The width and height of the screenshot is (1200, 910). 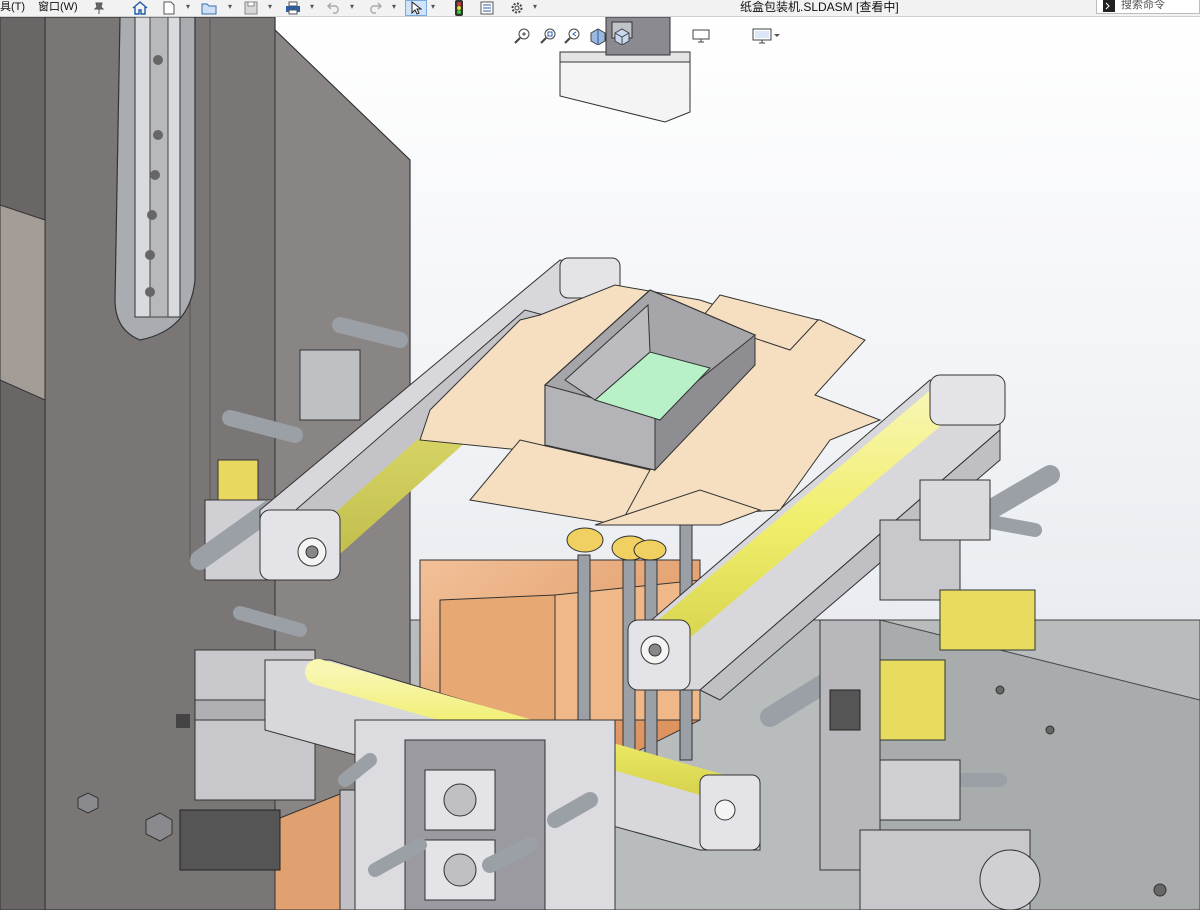 What do you see at coordinates (522, 36) in the screenshot?
I see `zoom-to-fit-icon` at bounding box center [522, 36].